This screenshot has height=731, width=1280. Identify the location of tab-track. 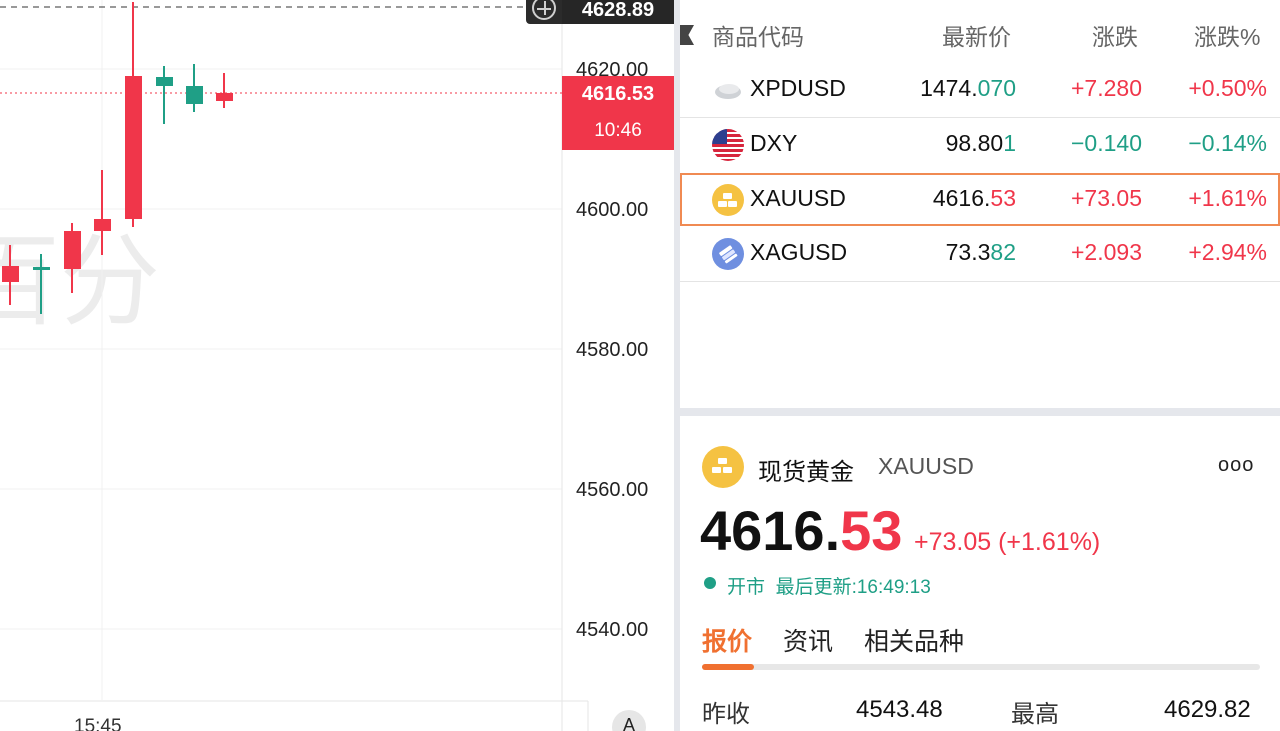
(981, 667).